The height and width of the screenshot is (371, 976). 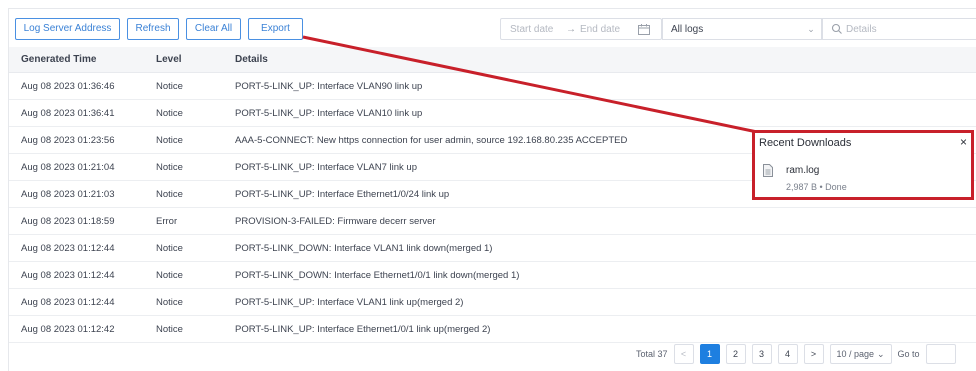 I want to click on log-server-address-button: Log Server Address, so click(x=67, y=29).